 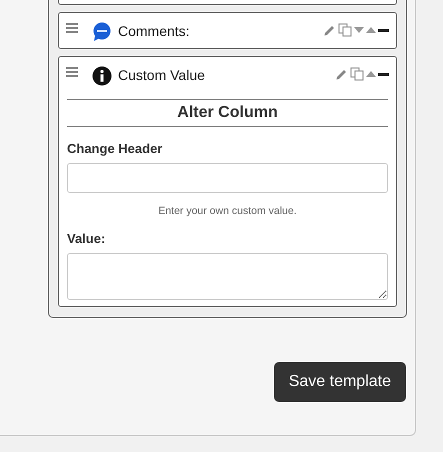 I want to click on field-label: Value:, so click(x=86, y=238).